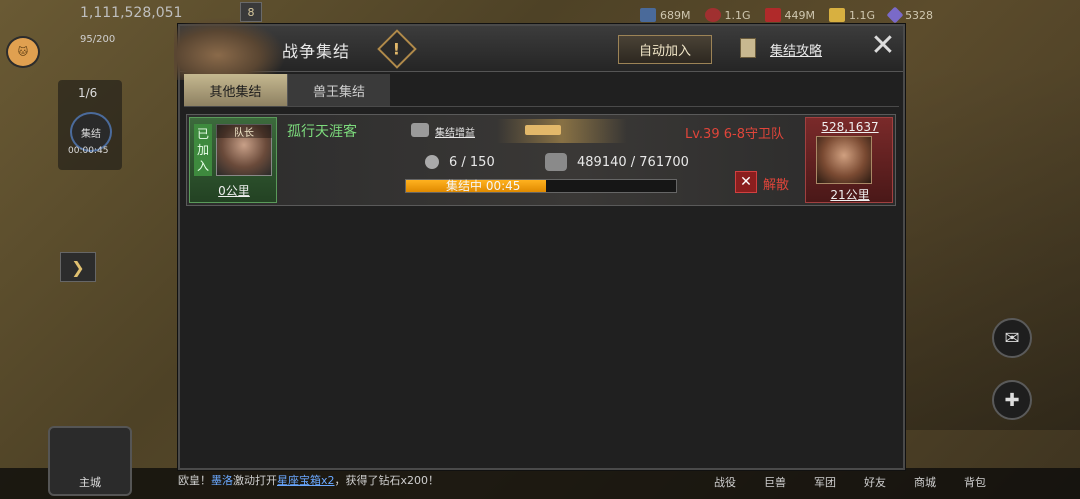  Describe the element at coordinates (338, 90) in the screenshot. I see `tab-beast-king-rallies: 兽王集结` at that location.